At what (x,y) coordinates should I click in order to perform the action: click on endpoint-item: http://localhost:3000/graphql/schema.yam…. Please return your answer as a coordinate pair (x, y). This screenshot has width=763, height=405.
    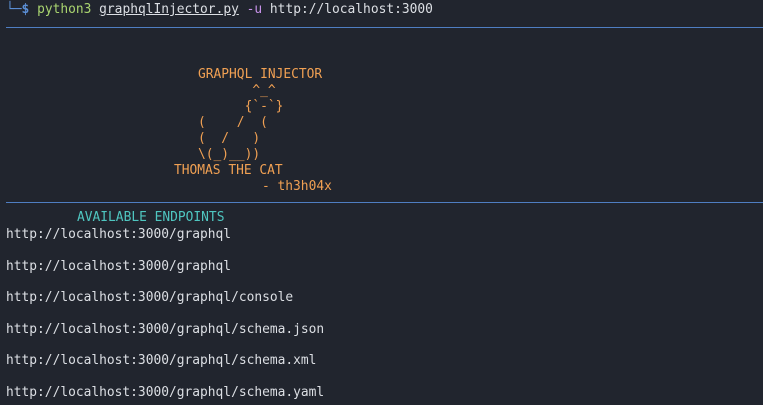
    Looking at the image, I should click on (165, 393).